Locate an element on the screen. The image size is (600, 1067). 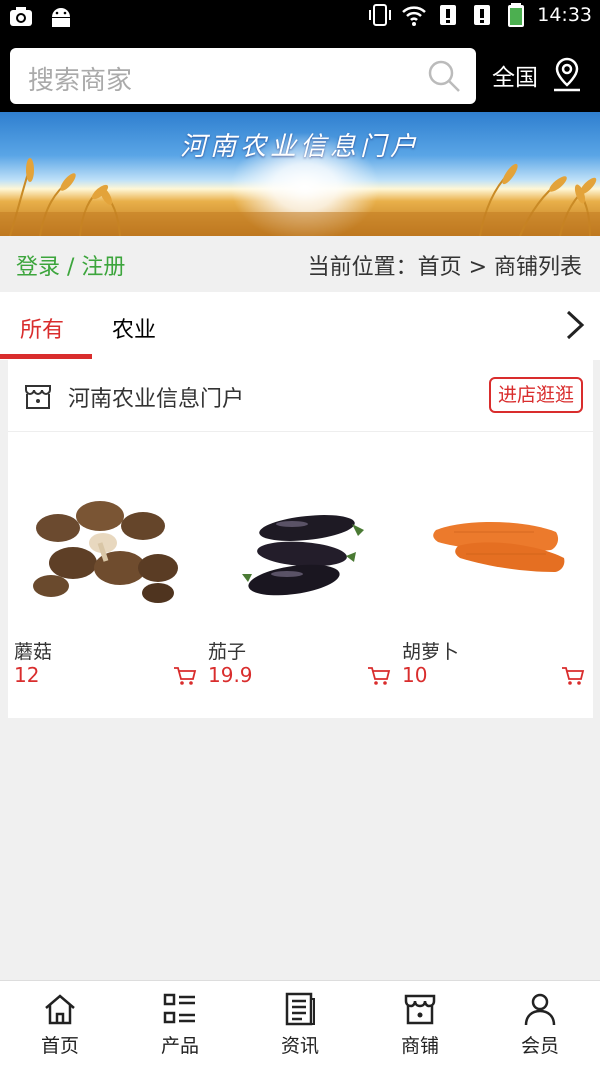
nav-news: 资讯 is located at coordinates (300, 1024).